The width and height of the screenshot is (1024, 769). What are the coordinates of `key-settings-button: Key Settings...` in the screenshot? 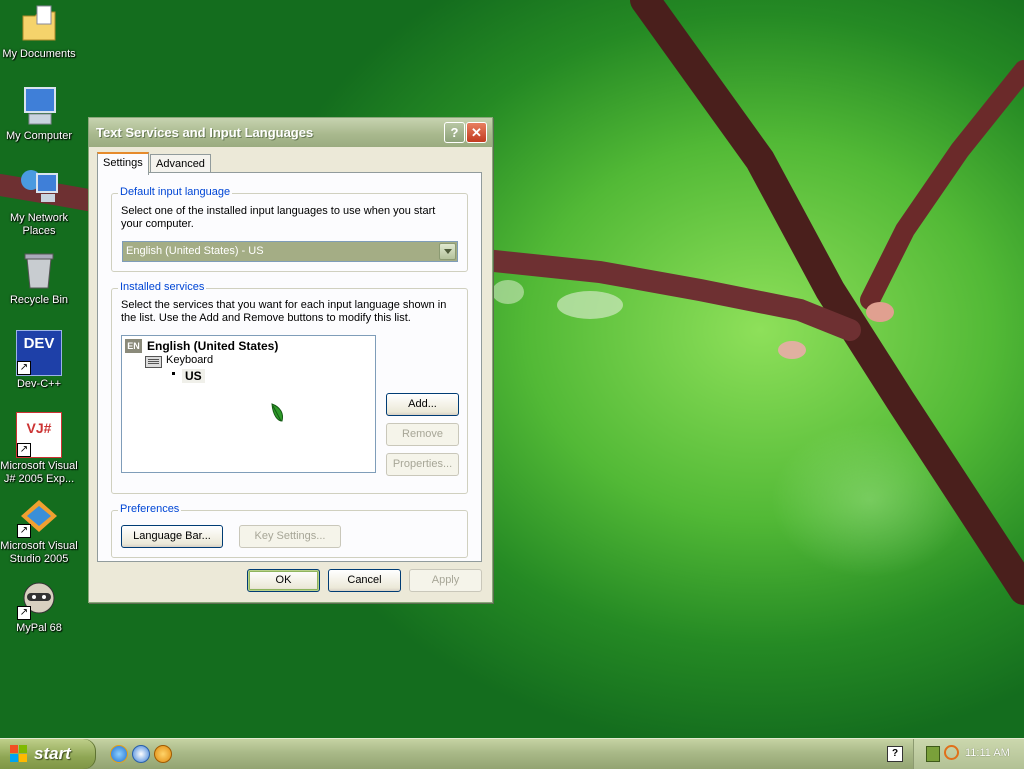 It's located at (290, 536).